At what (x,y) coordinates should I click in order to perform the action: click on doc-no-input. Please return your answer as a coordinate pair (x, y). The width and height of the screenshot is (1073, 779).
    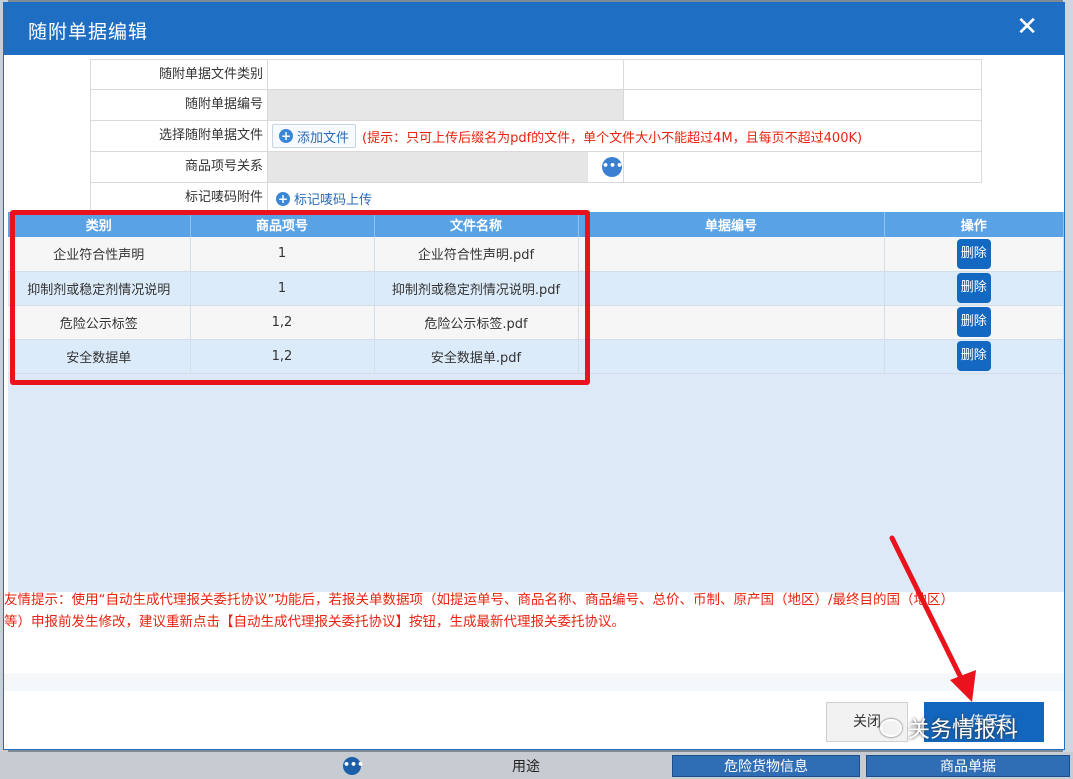
    Looking at the image, I should click on (446, 105).